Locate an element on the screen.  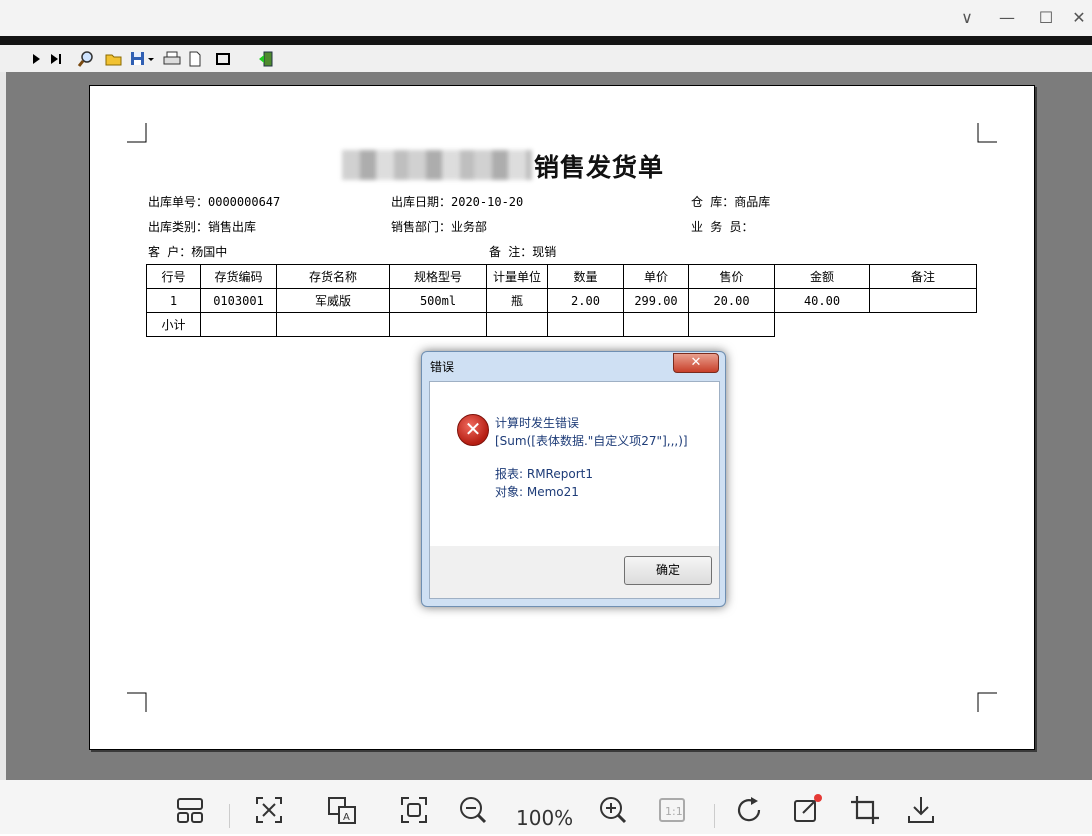
error-object-name: 对象: Memo21 is located at coordinates (537, 492).